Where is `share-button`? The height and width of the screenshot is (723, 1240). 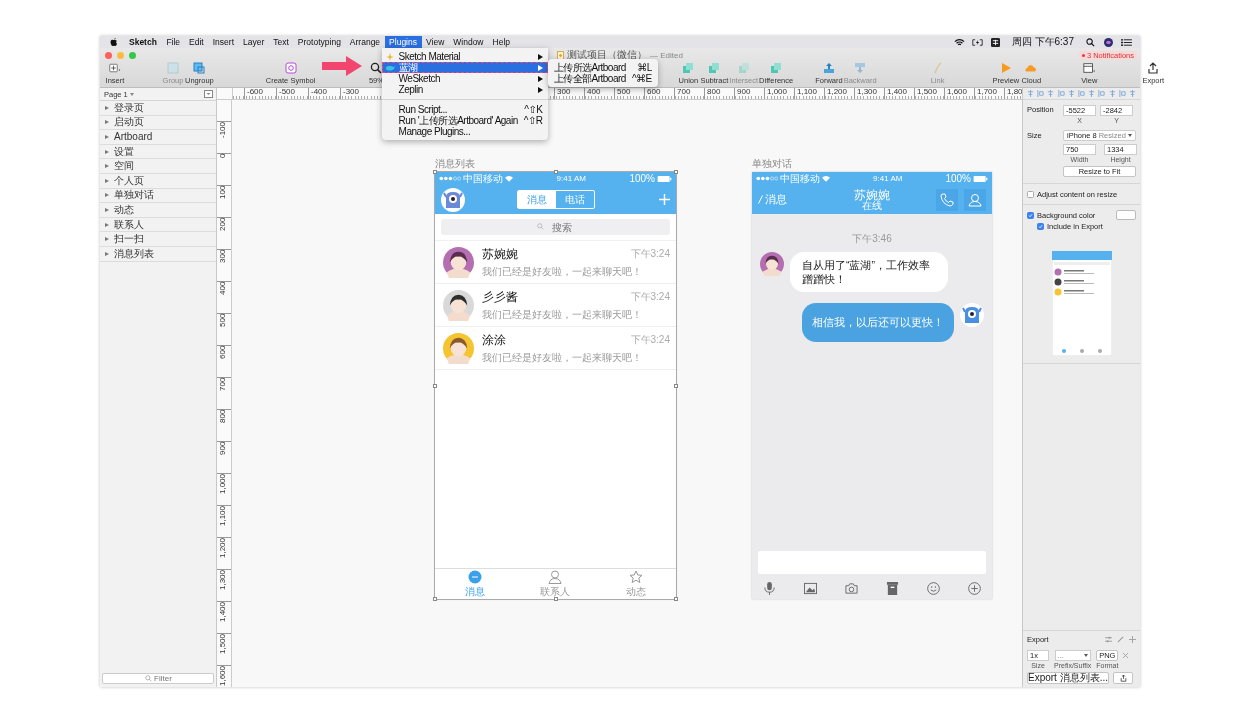
share-button is located at coordinates (1123, 678).